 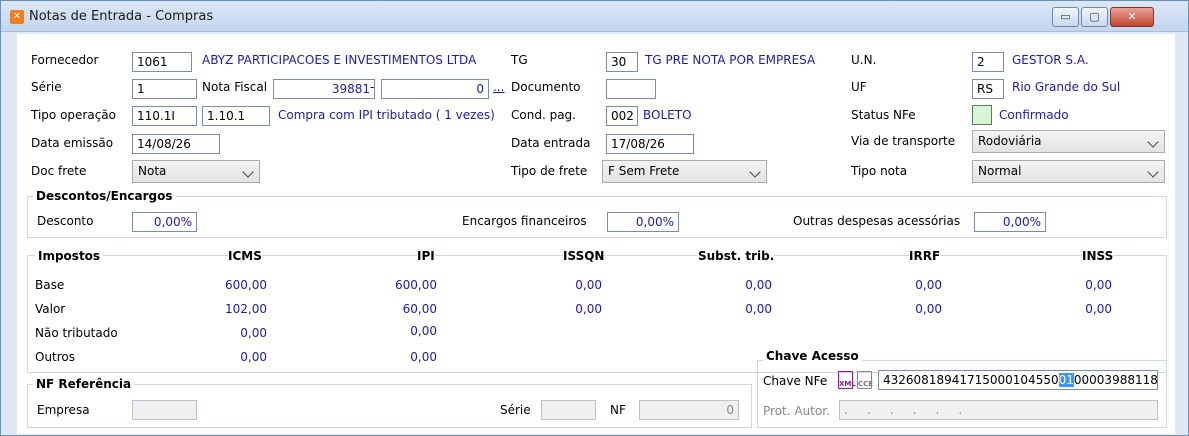 What do you see at coordinates (667, 115) in the screenshot?
I see `cond-pag-description: BOLETO` at bounding box center [667, 115].